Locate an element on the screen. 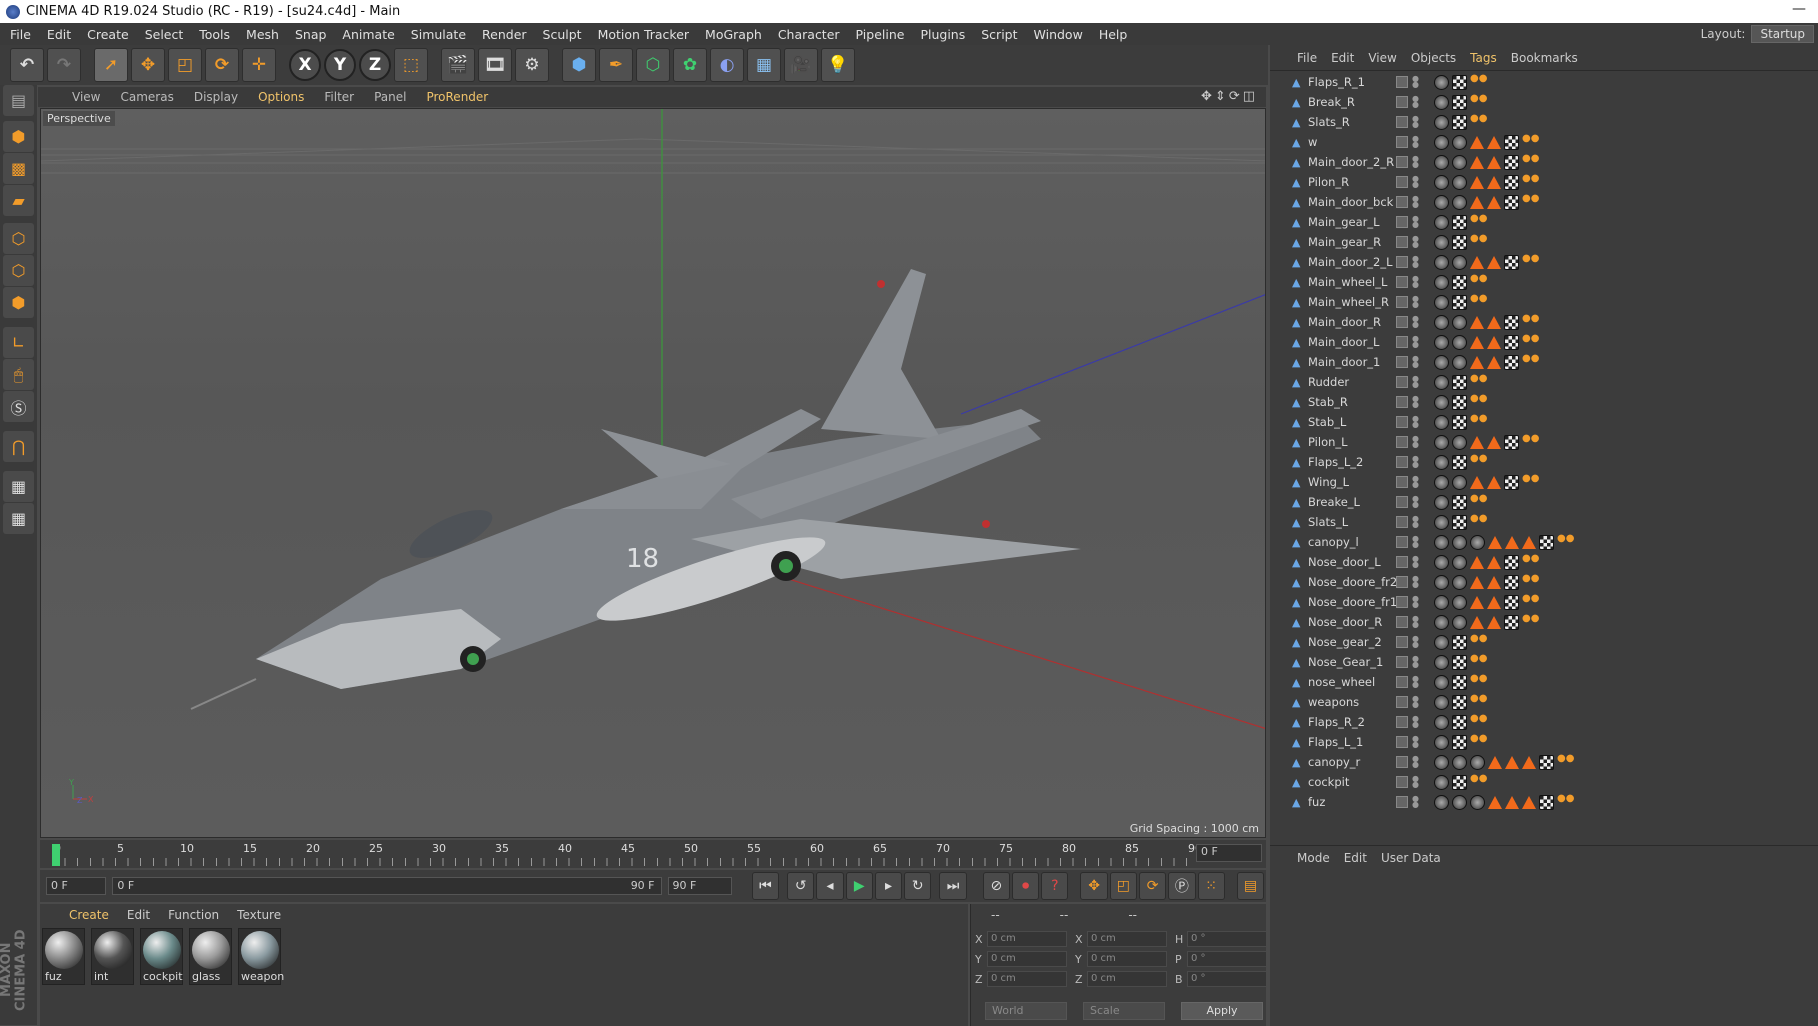 Image resolution: width=1818 pixels, height=1026 pixels. next-key-button: ↻ is located at coordinates (918, 886).